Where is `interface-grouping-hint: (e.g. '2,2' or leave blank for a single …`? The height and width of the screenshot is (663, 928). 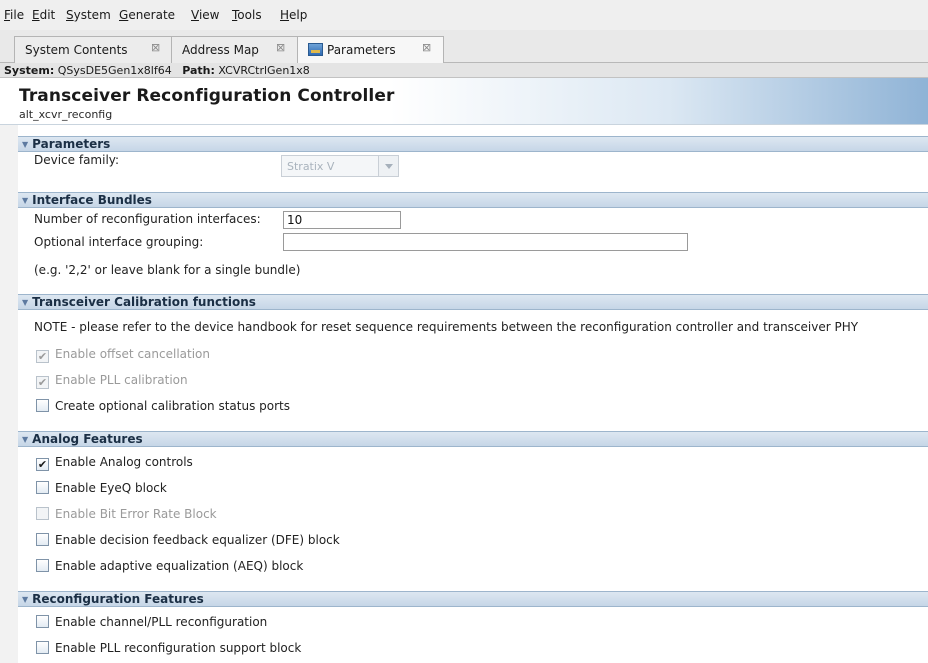
interface-grouping-hint: (e.g. '2,2' or leave blank for a single … is located at coordinates (167, 270).